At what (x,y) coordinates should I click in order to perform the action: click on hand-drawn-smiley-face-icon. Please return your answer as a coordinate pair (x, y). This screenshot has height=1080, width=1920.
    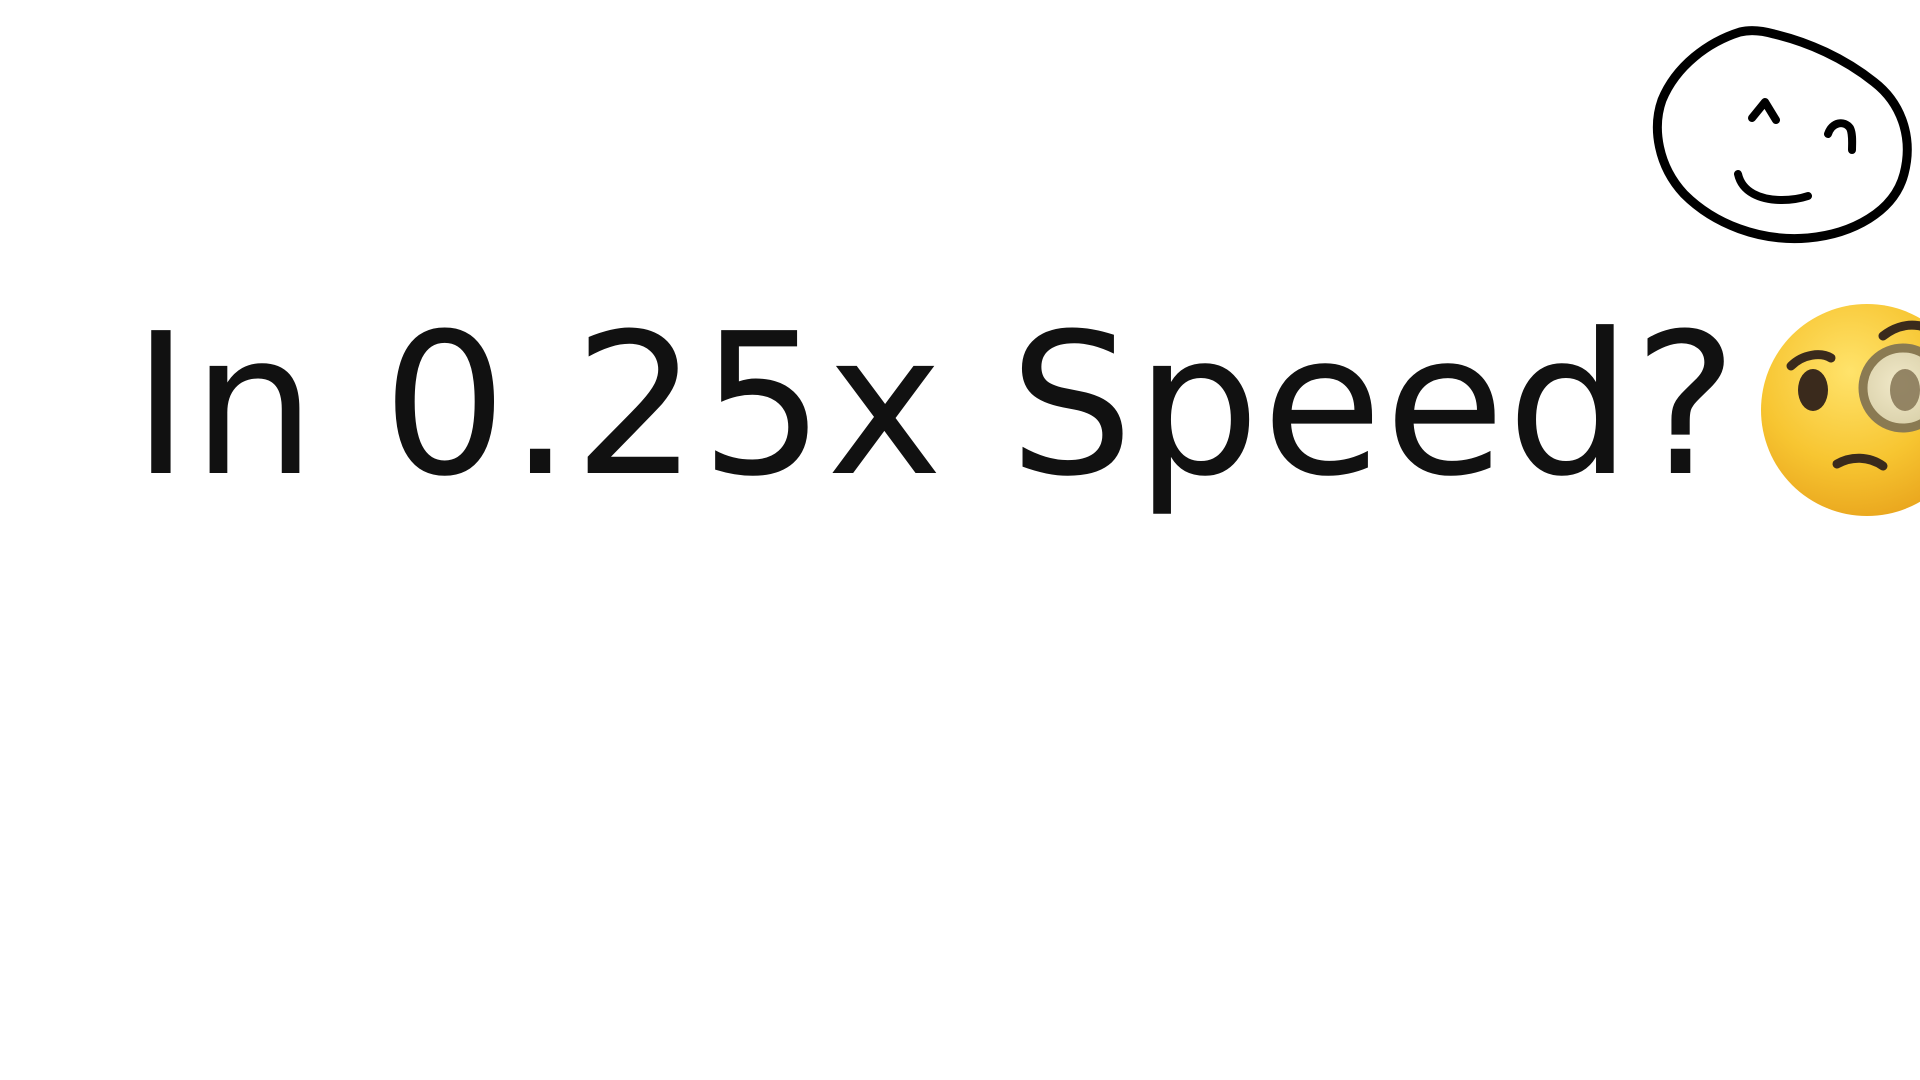
    Looking at the image, I should click on (1782, 135).